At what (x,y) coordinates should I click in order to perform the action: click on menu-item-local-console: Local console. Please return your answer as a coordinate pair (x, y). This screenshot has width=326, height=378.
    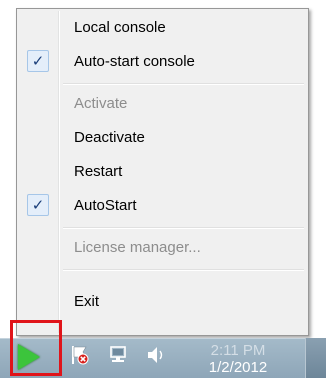
    Looking at the image, I should click on (162, 28).